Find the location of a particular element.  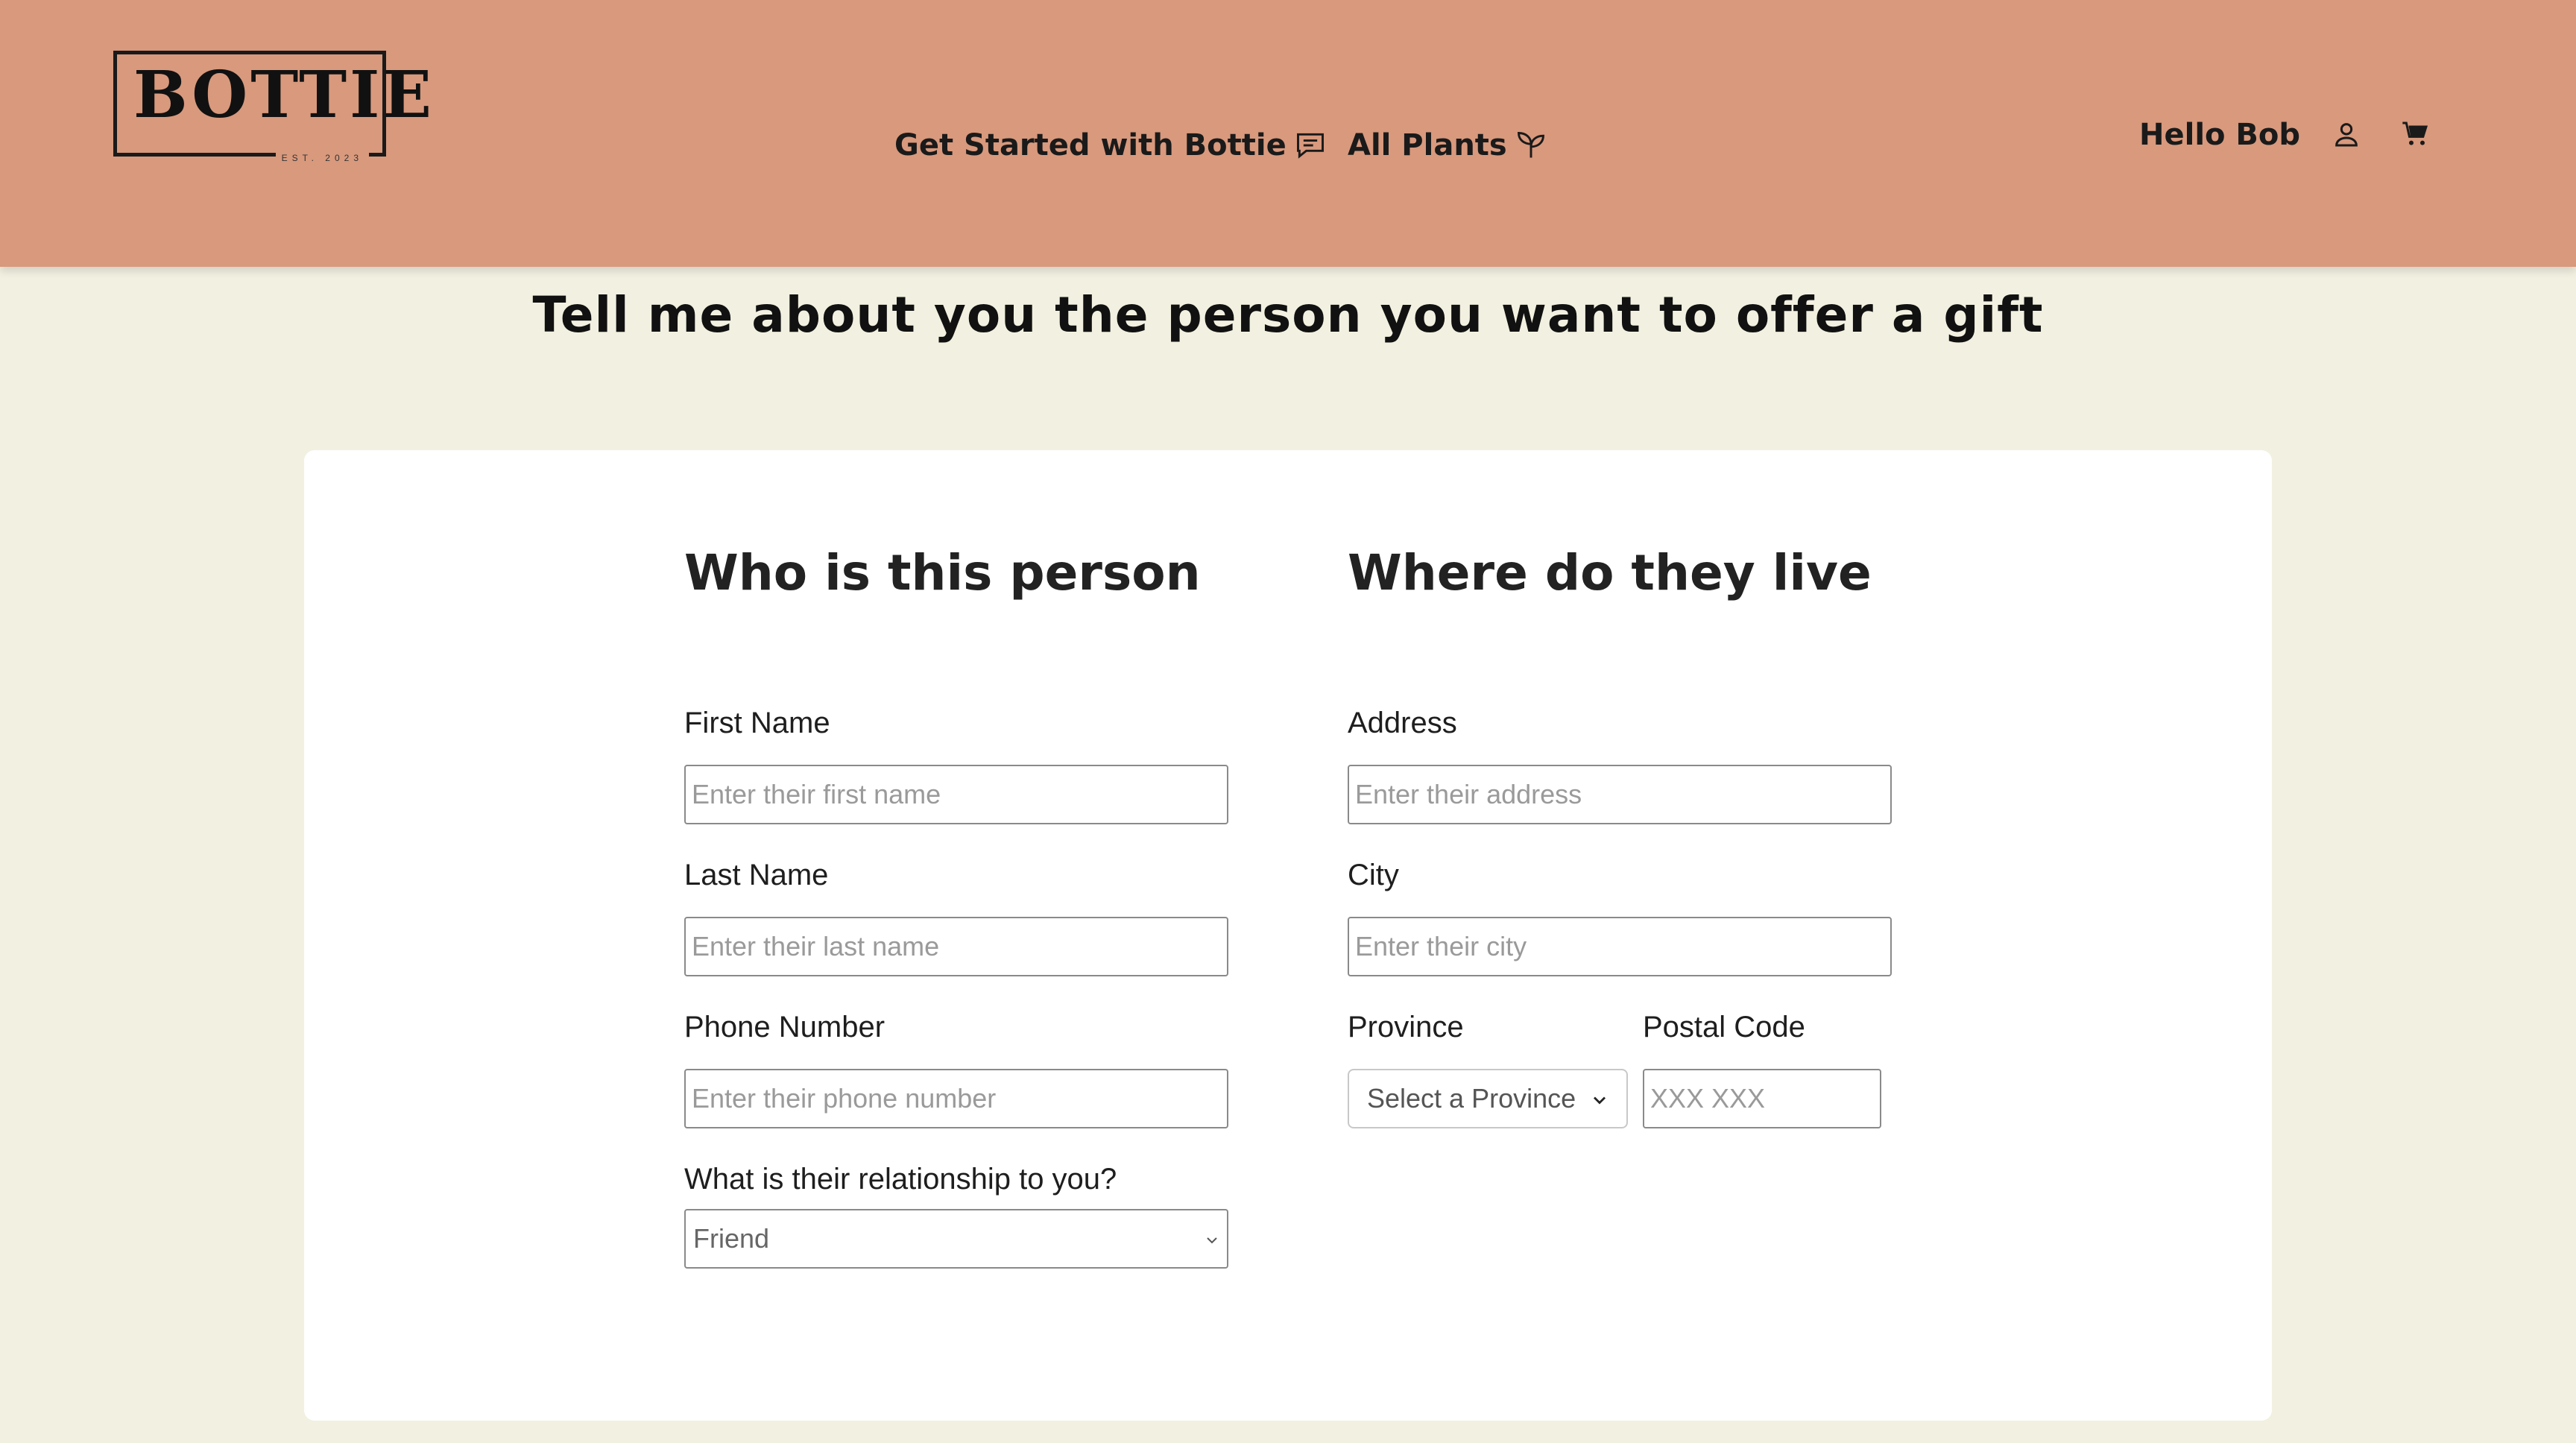

last-name-label: Last Name is located at coordinates (757, 875).